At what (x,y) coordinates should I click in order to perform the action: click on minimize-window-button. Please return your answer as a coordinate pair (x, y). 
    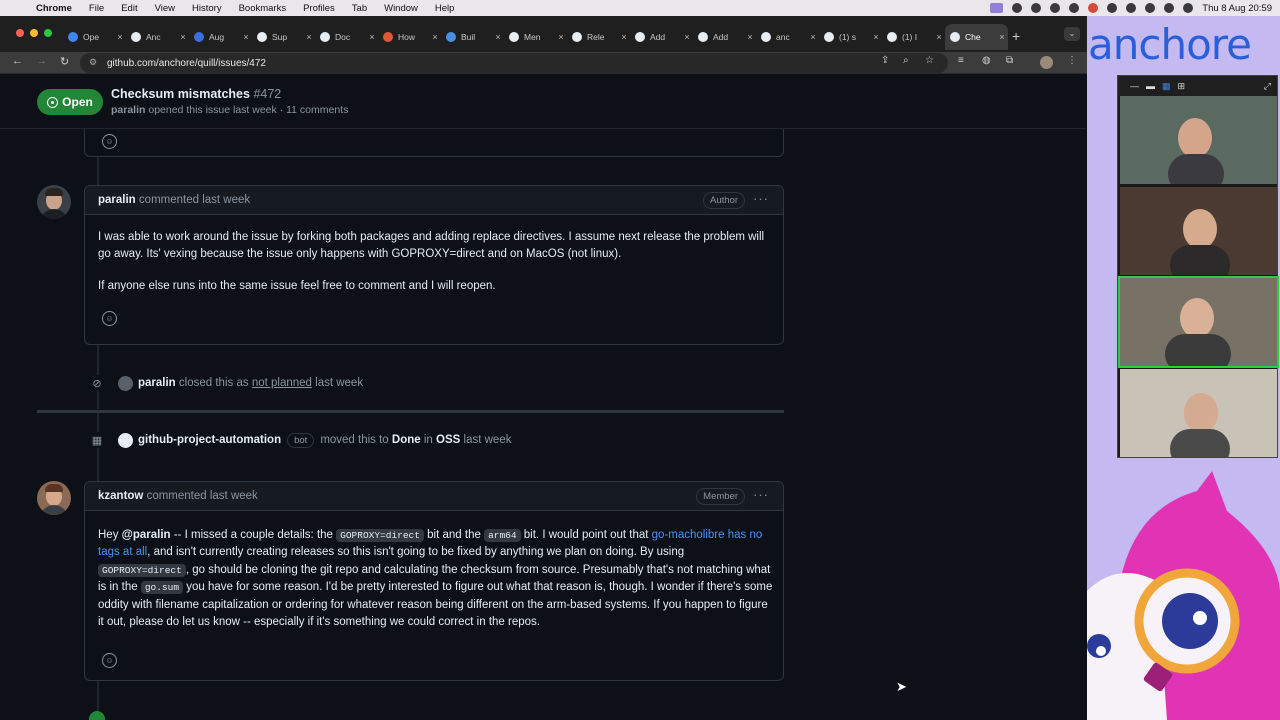
    Looking at the image, I should click on (34, 33).